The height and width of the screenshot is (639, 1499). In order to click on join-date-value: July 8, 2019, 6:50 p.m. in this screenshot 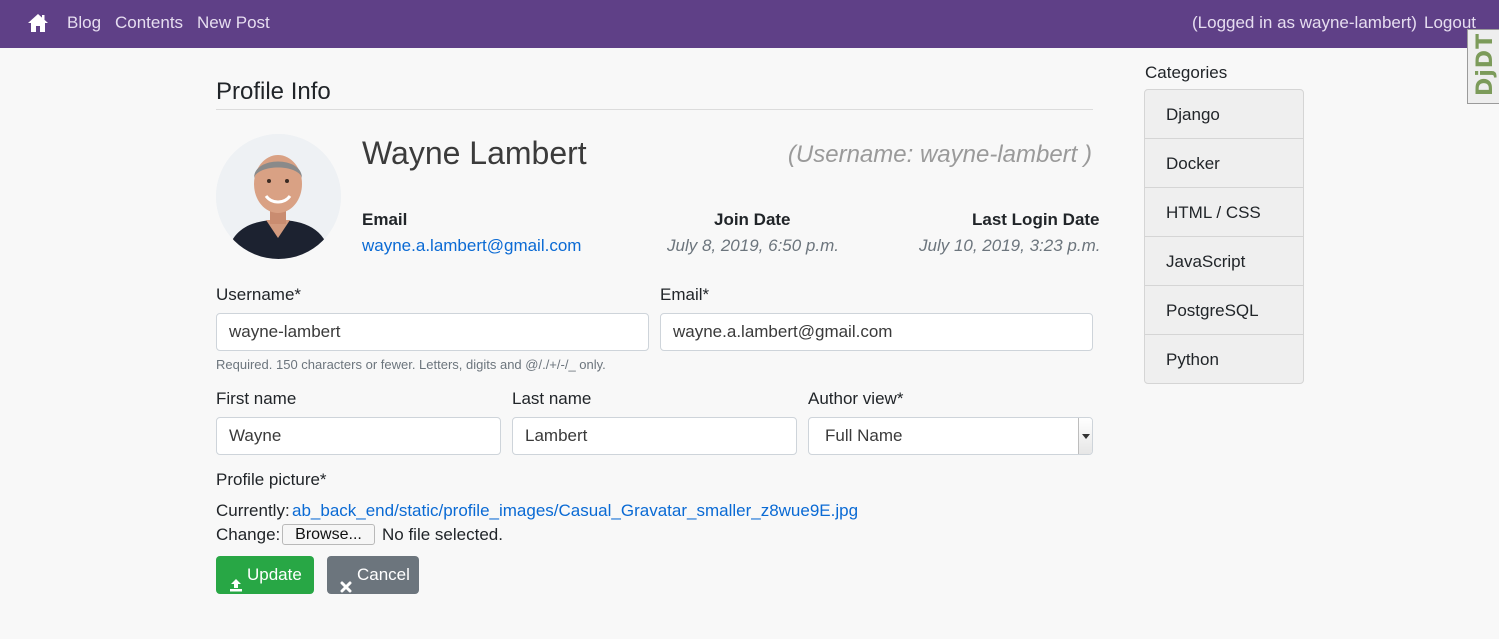, I will do `click(753, 245)`.